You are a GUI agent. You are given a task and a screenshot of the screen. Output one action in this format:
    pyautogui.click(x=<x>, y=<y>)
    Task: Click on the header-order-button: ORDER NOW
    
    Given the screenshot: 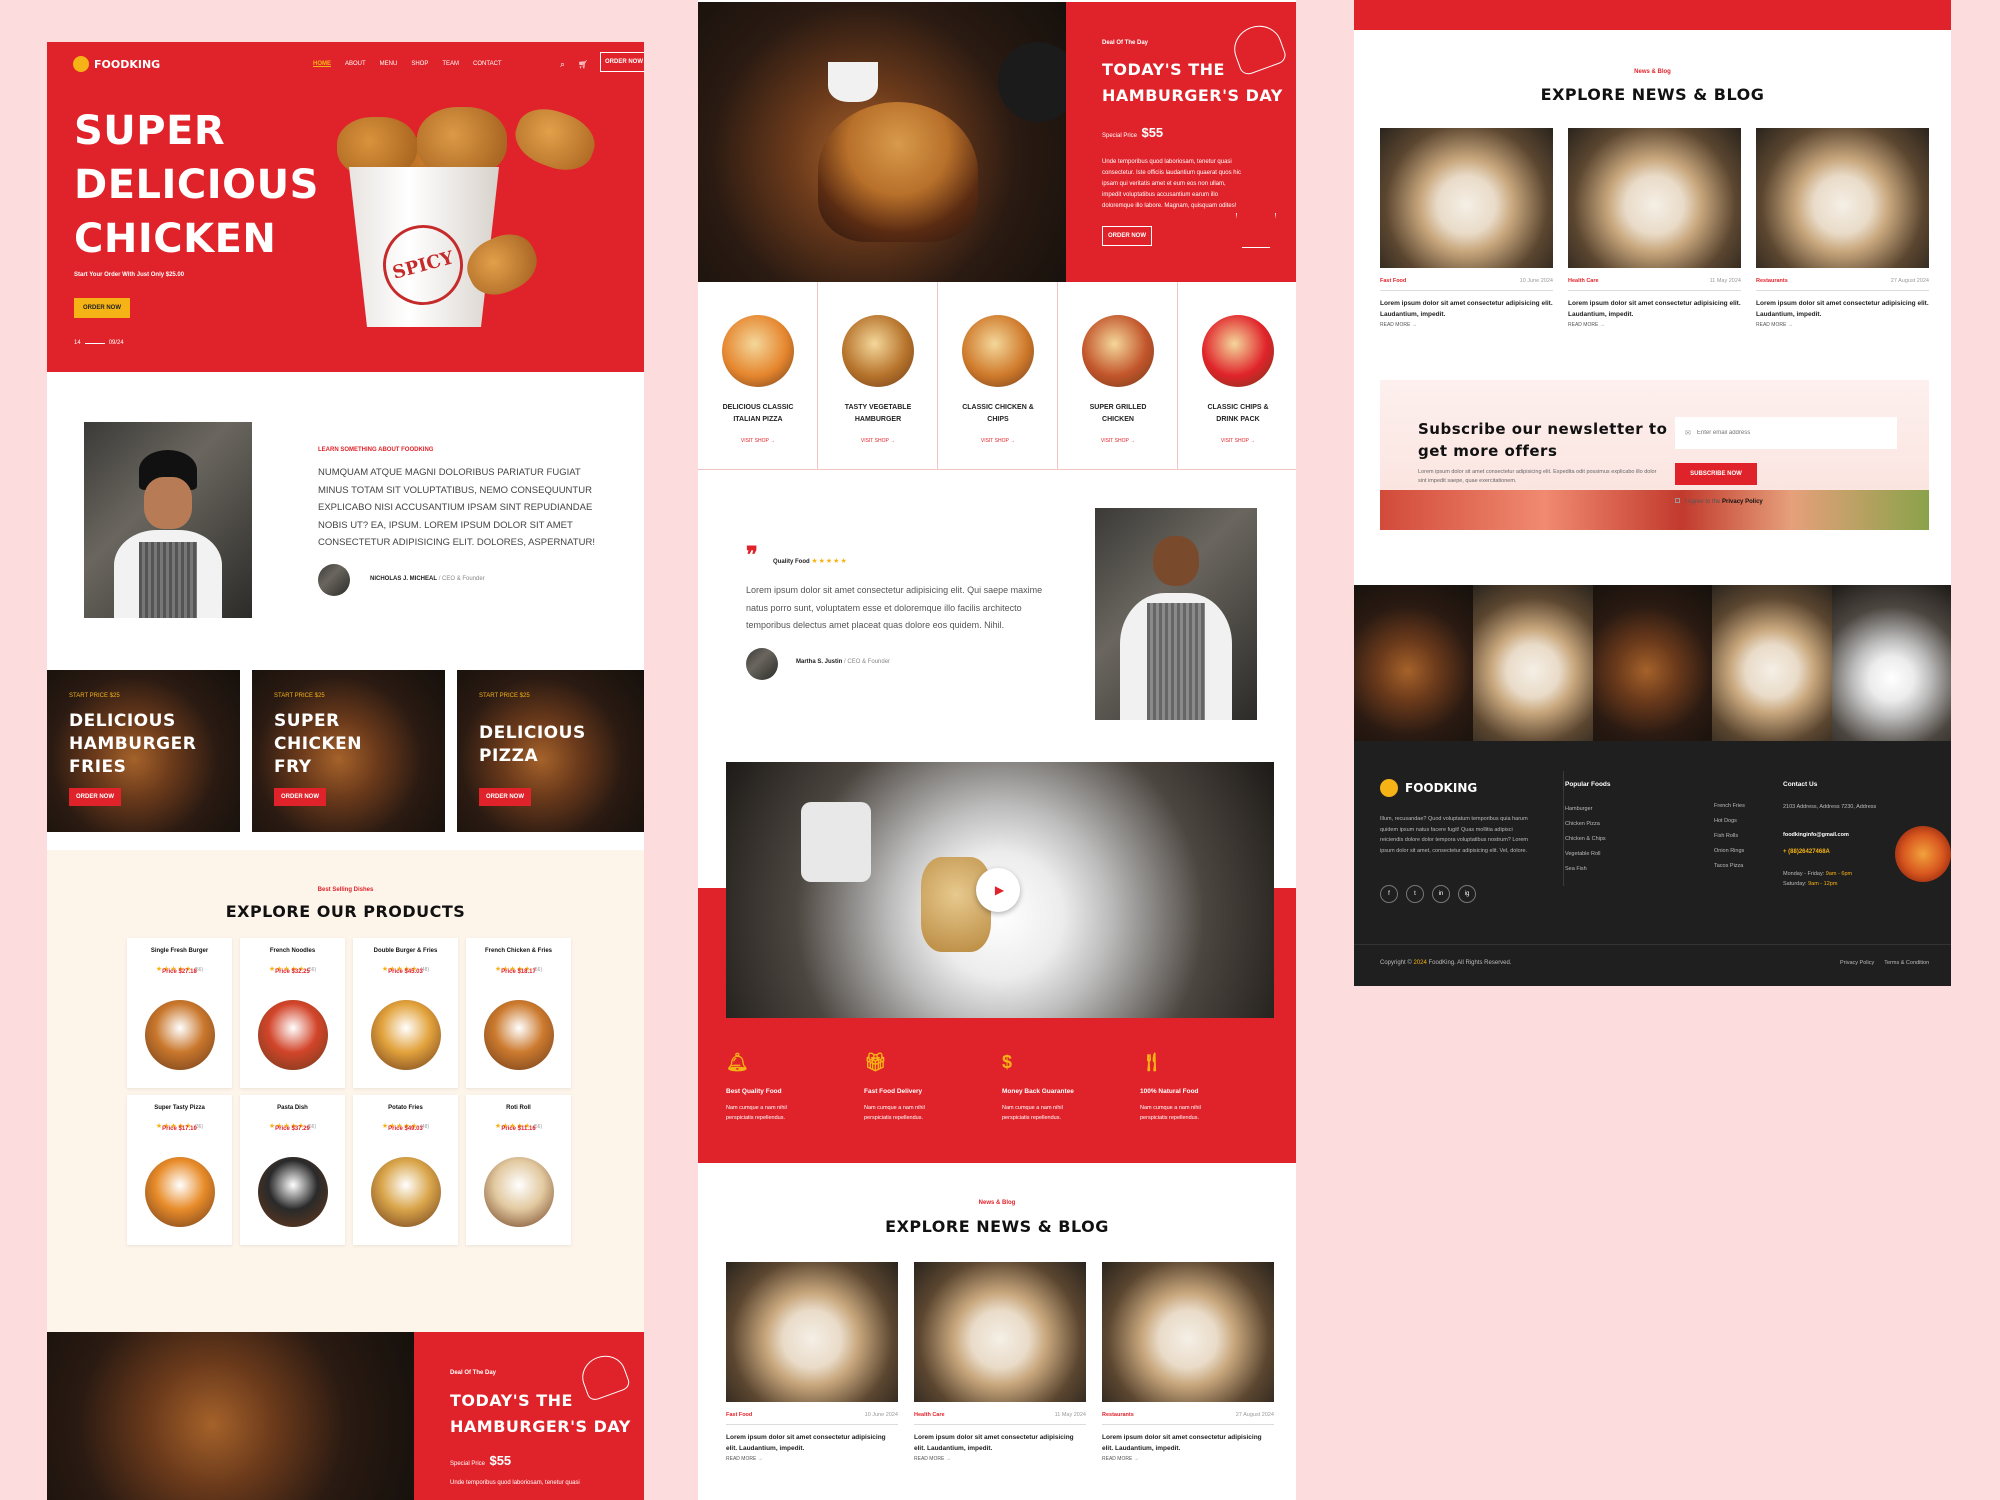 What is the action you would take?
    pyautogui.click(x=622, y=62)
    